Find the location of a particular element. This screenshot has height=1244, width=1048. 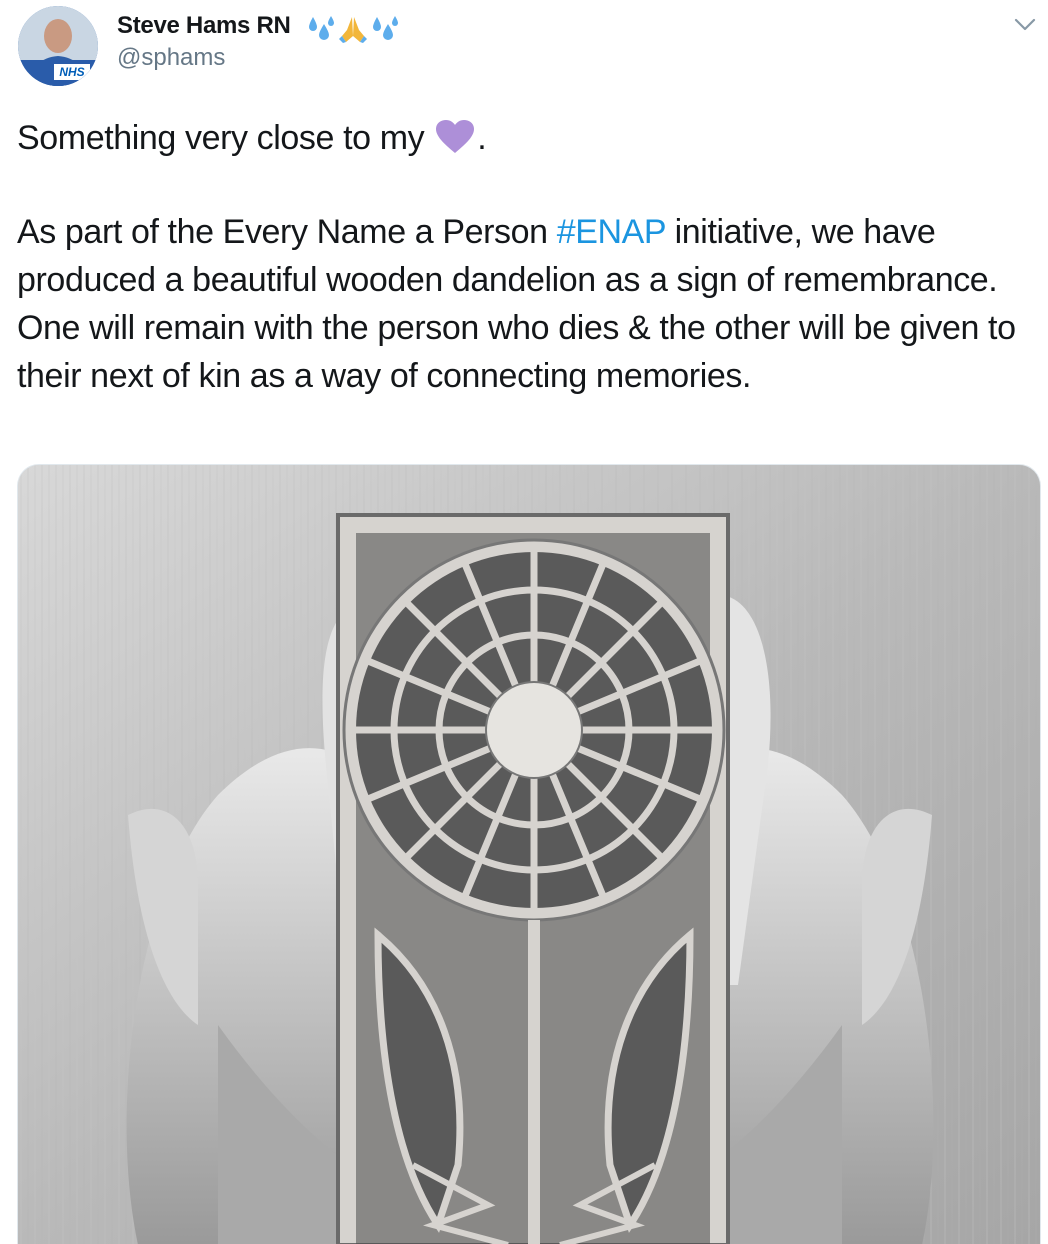

author-handle: @sphams is located at coordinates (171, 58).